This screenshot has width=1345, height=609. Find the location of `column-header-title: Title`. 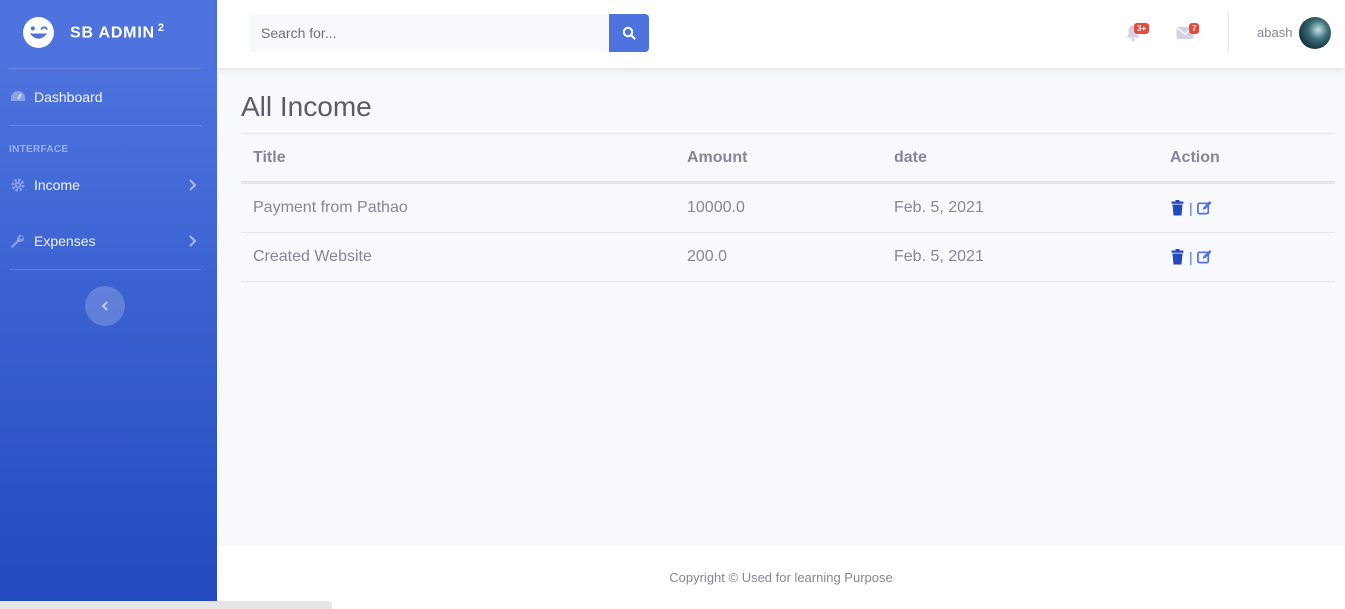

column-header-title: Title is located at coordinates (269, 157).